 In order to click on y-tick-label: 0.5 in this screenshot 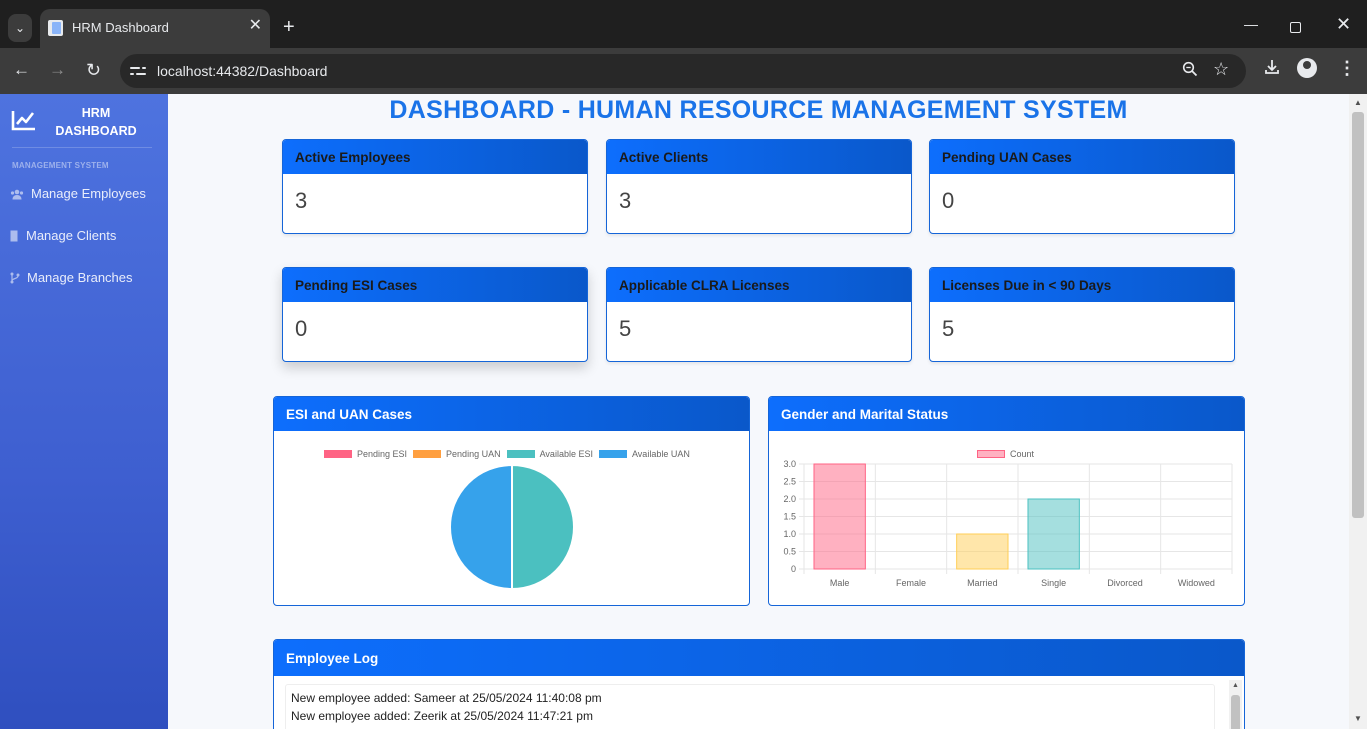, I will do `click(789, 552)`.